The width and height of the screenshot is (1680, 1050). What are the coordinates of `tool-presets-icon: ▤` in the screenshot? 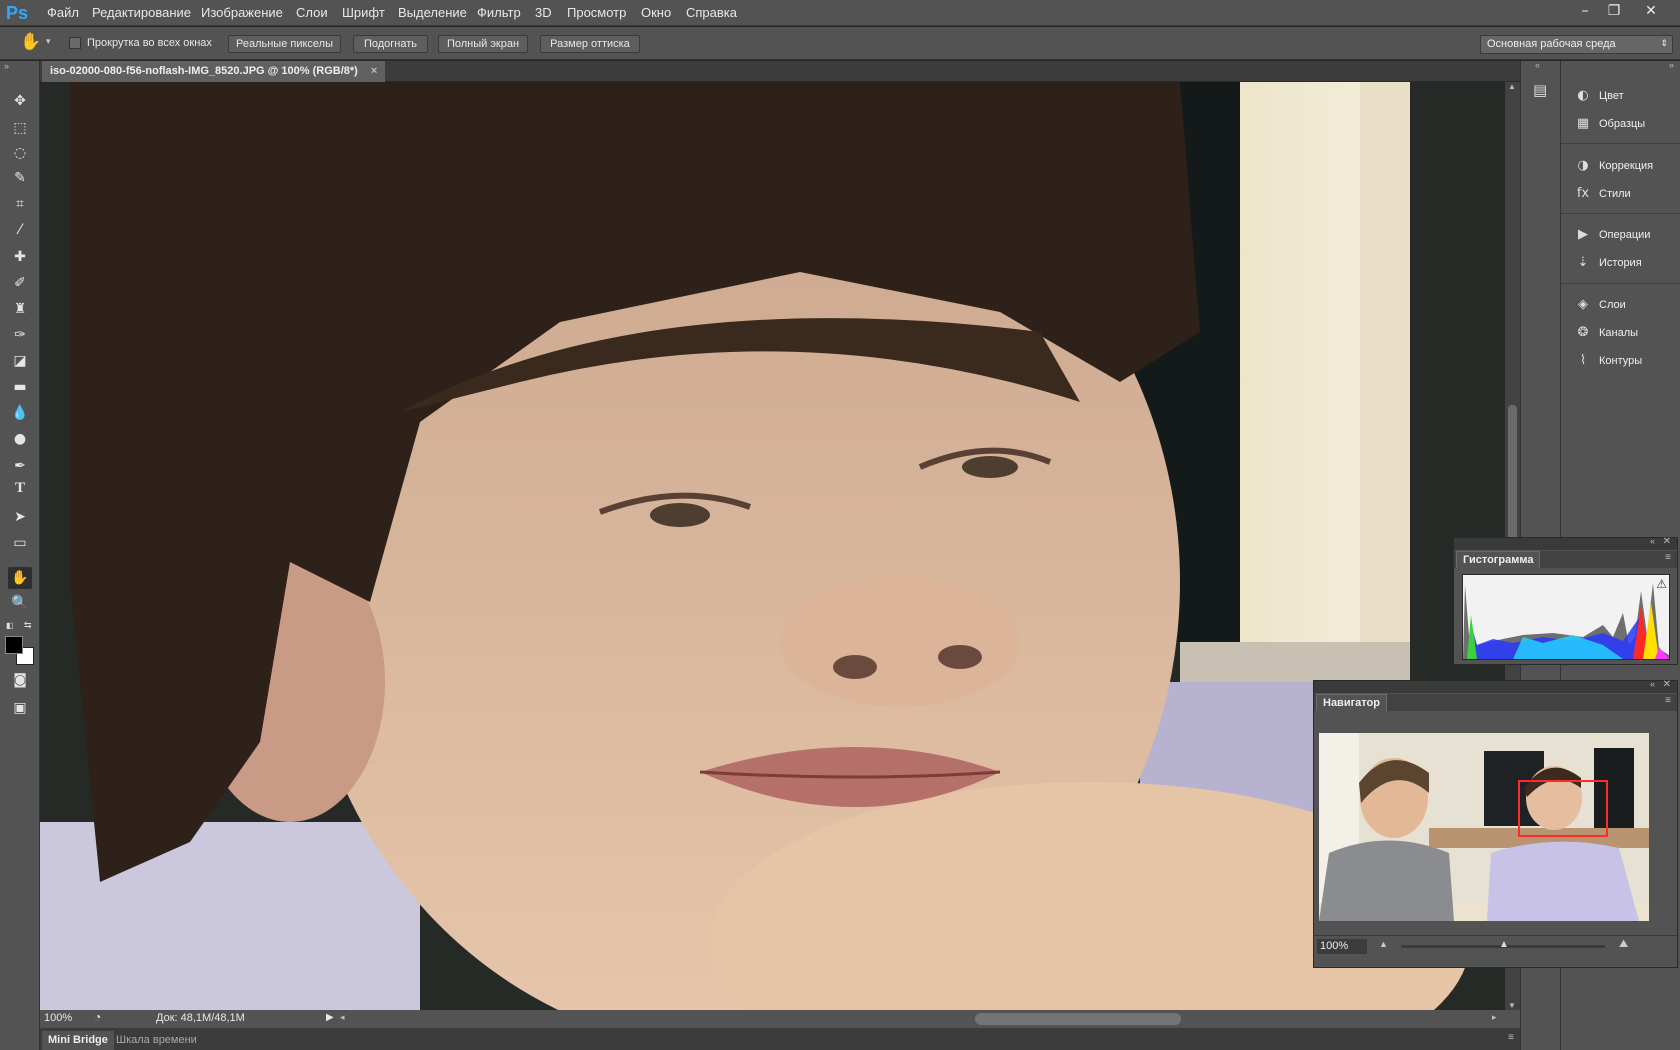 It's located at (1540, 90).